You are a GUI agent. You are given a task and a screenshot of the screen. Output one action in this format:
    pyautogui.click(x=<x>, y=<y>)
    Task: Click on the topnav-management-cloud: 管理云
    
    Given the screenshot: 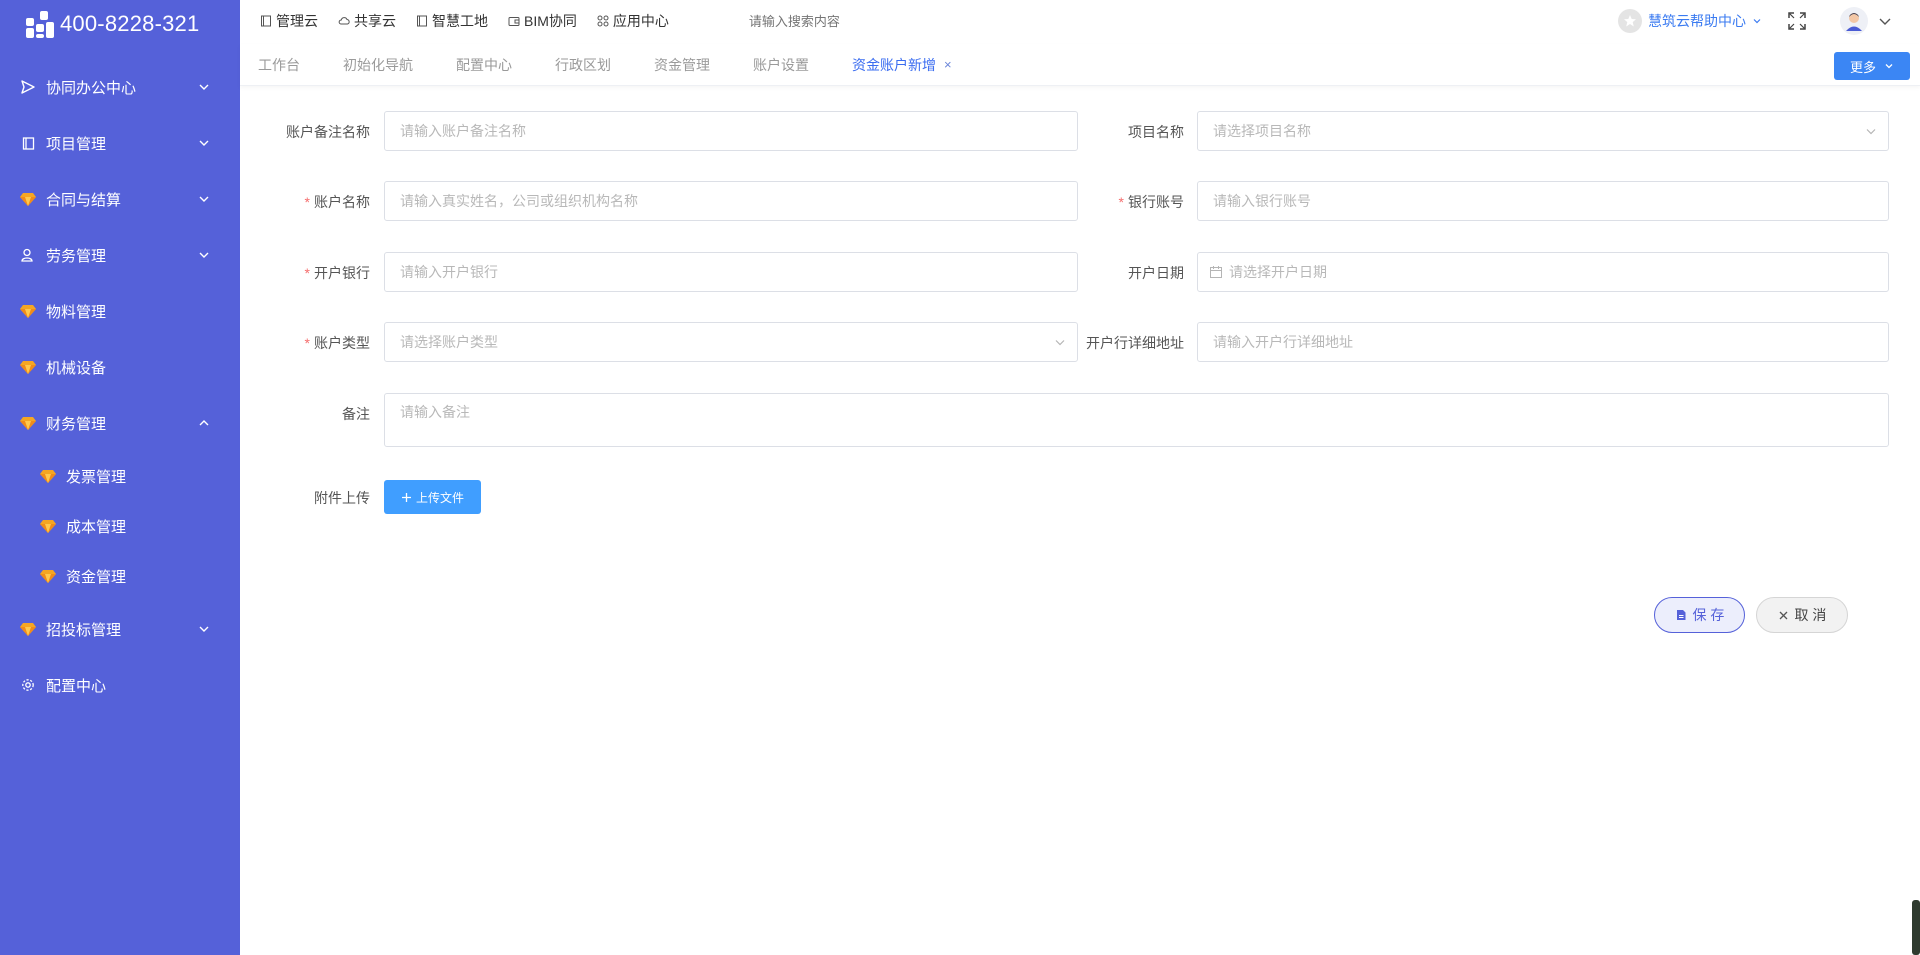 What is the action you would take?
    pyautogui.click(x=289, y=21)
    